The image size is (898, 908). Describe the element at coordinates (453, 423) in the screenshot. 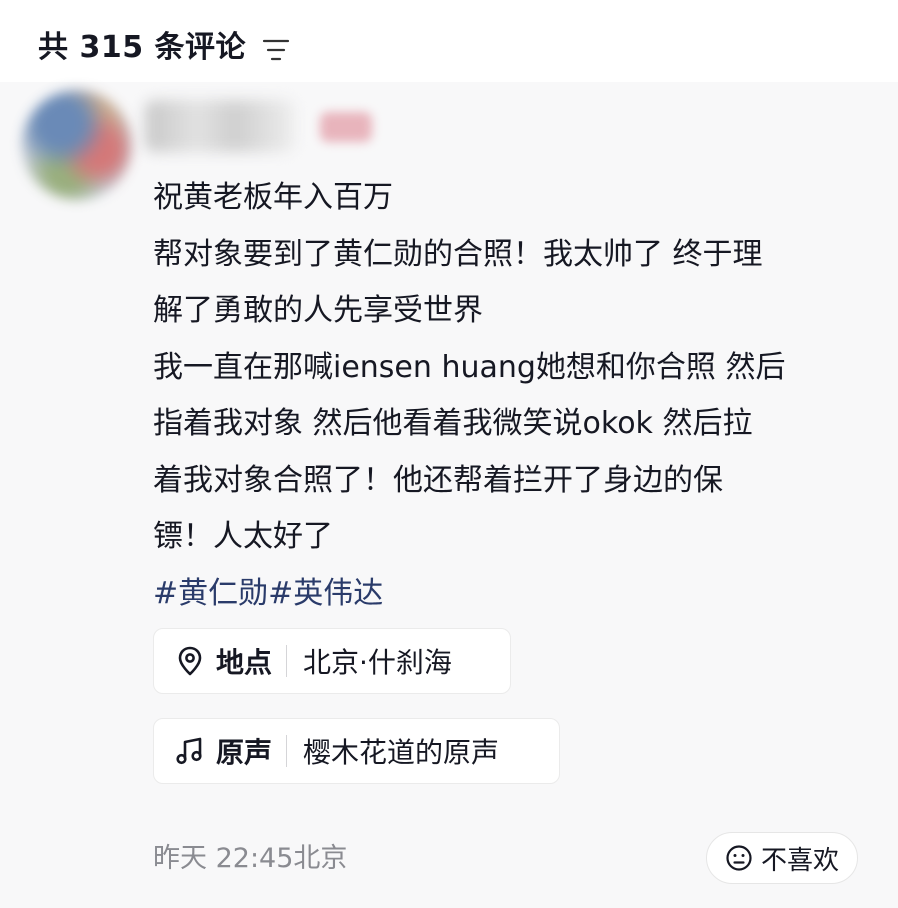

I see `comment-line: 指着我对象 然后他看着我微笑说okok 然后拉` at that location.